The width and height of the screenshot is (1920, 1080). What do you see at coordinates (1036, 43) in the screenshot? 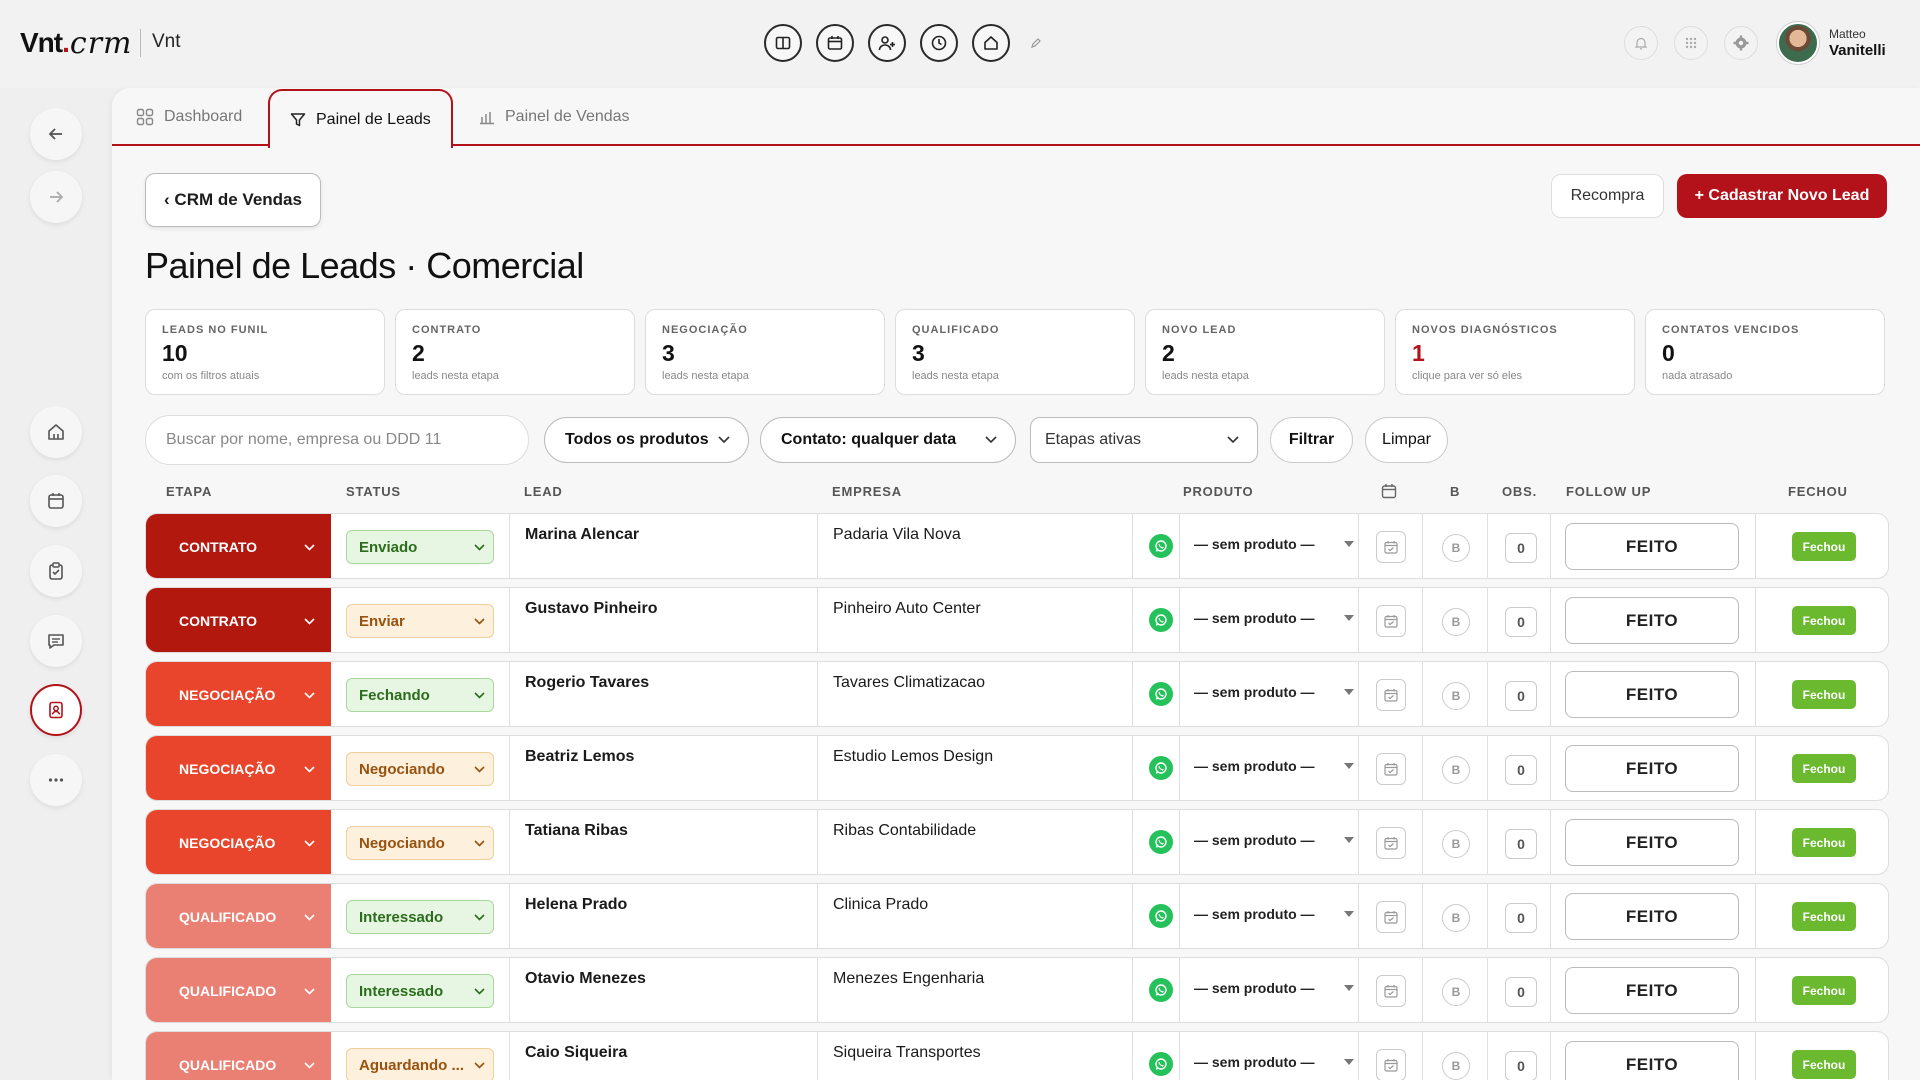
I see `edit-toolbar-button` at bounding box center [1036, 43].